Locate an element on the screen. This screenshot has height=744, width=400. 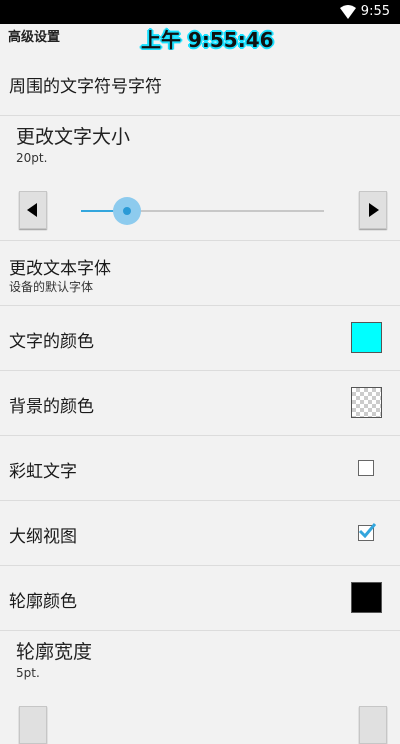
setting-outline-view: 大纲视图 is located at coordinates (200, 533).